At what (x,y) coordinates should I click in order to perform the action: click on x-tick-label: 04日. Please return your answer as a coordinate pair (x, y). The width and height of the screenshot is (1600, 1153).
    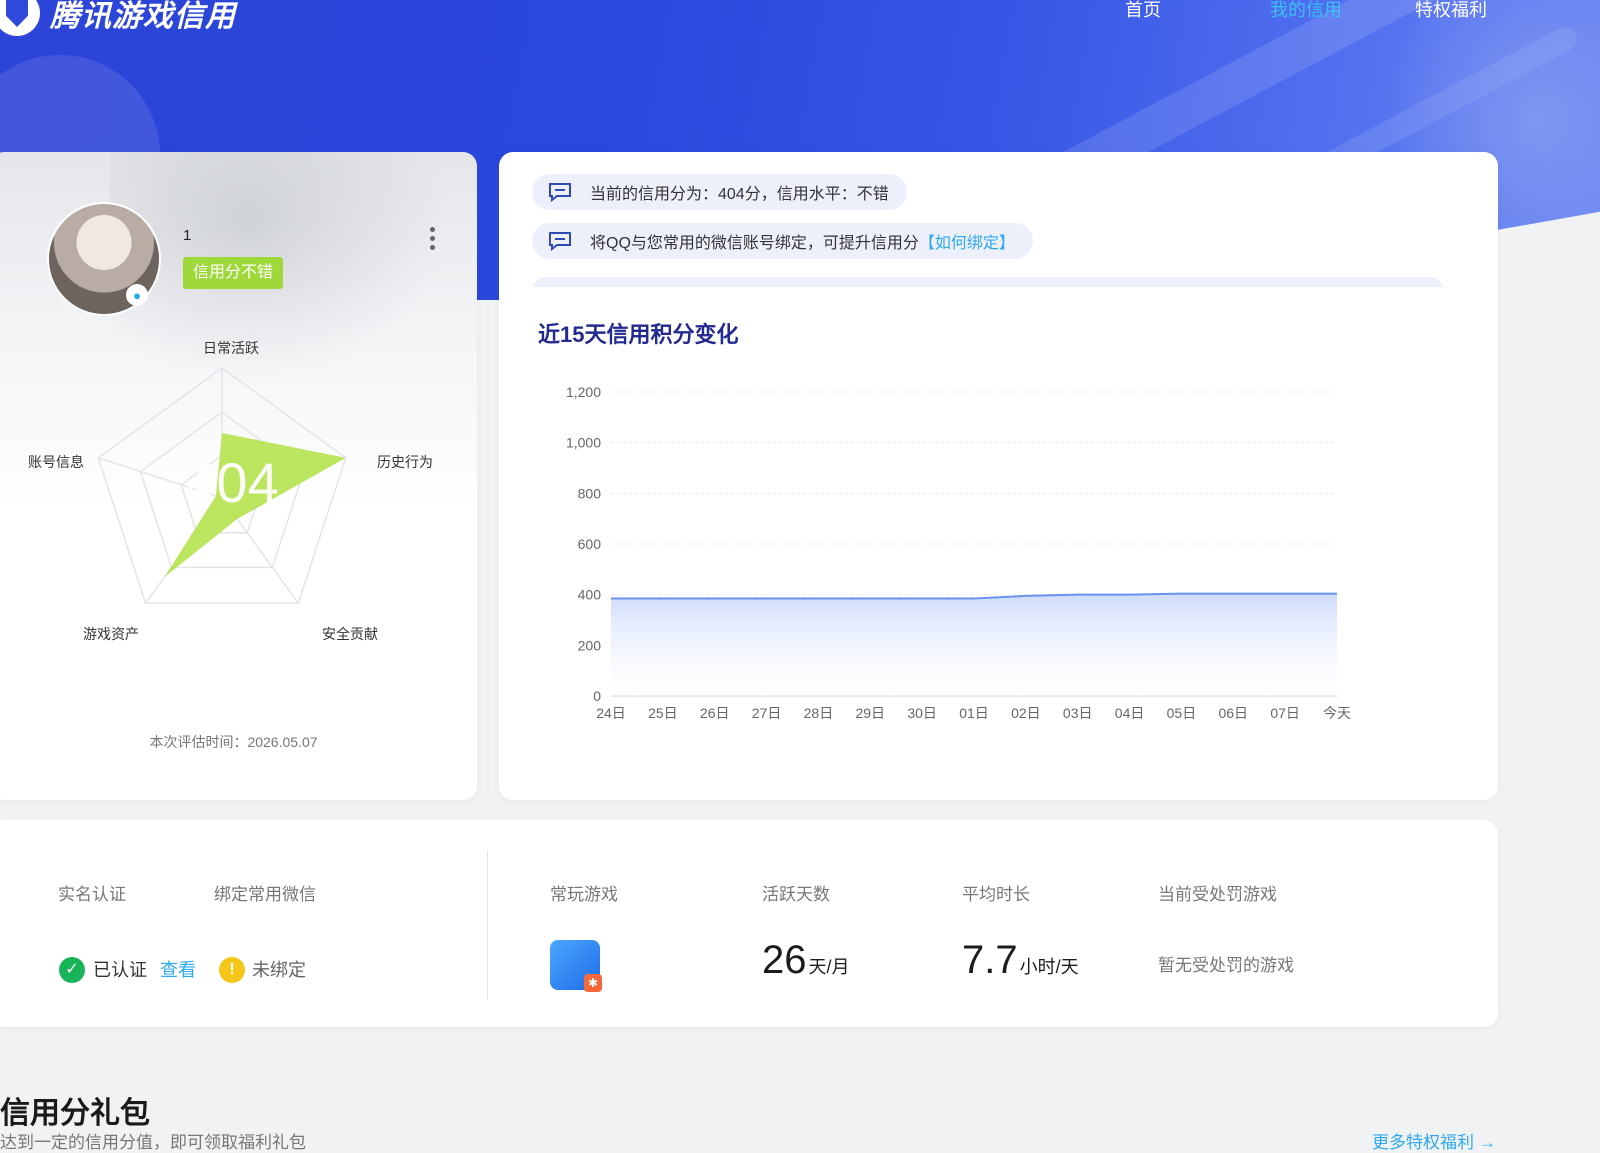
    Looking at the image, I should click on (1130, 713).